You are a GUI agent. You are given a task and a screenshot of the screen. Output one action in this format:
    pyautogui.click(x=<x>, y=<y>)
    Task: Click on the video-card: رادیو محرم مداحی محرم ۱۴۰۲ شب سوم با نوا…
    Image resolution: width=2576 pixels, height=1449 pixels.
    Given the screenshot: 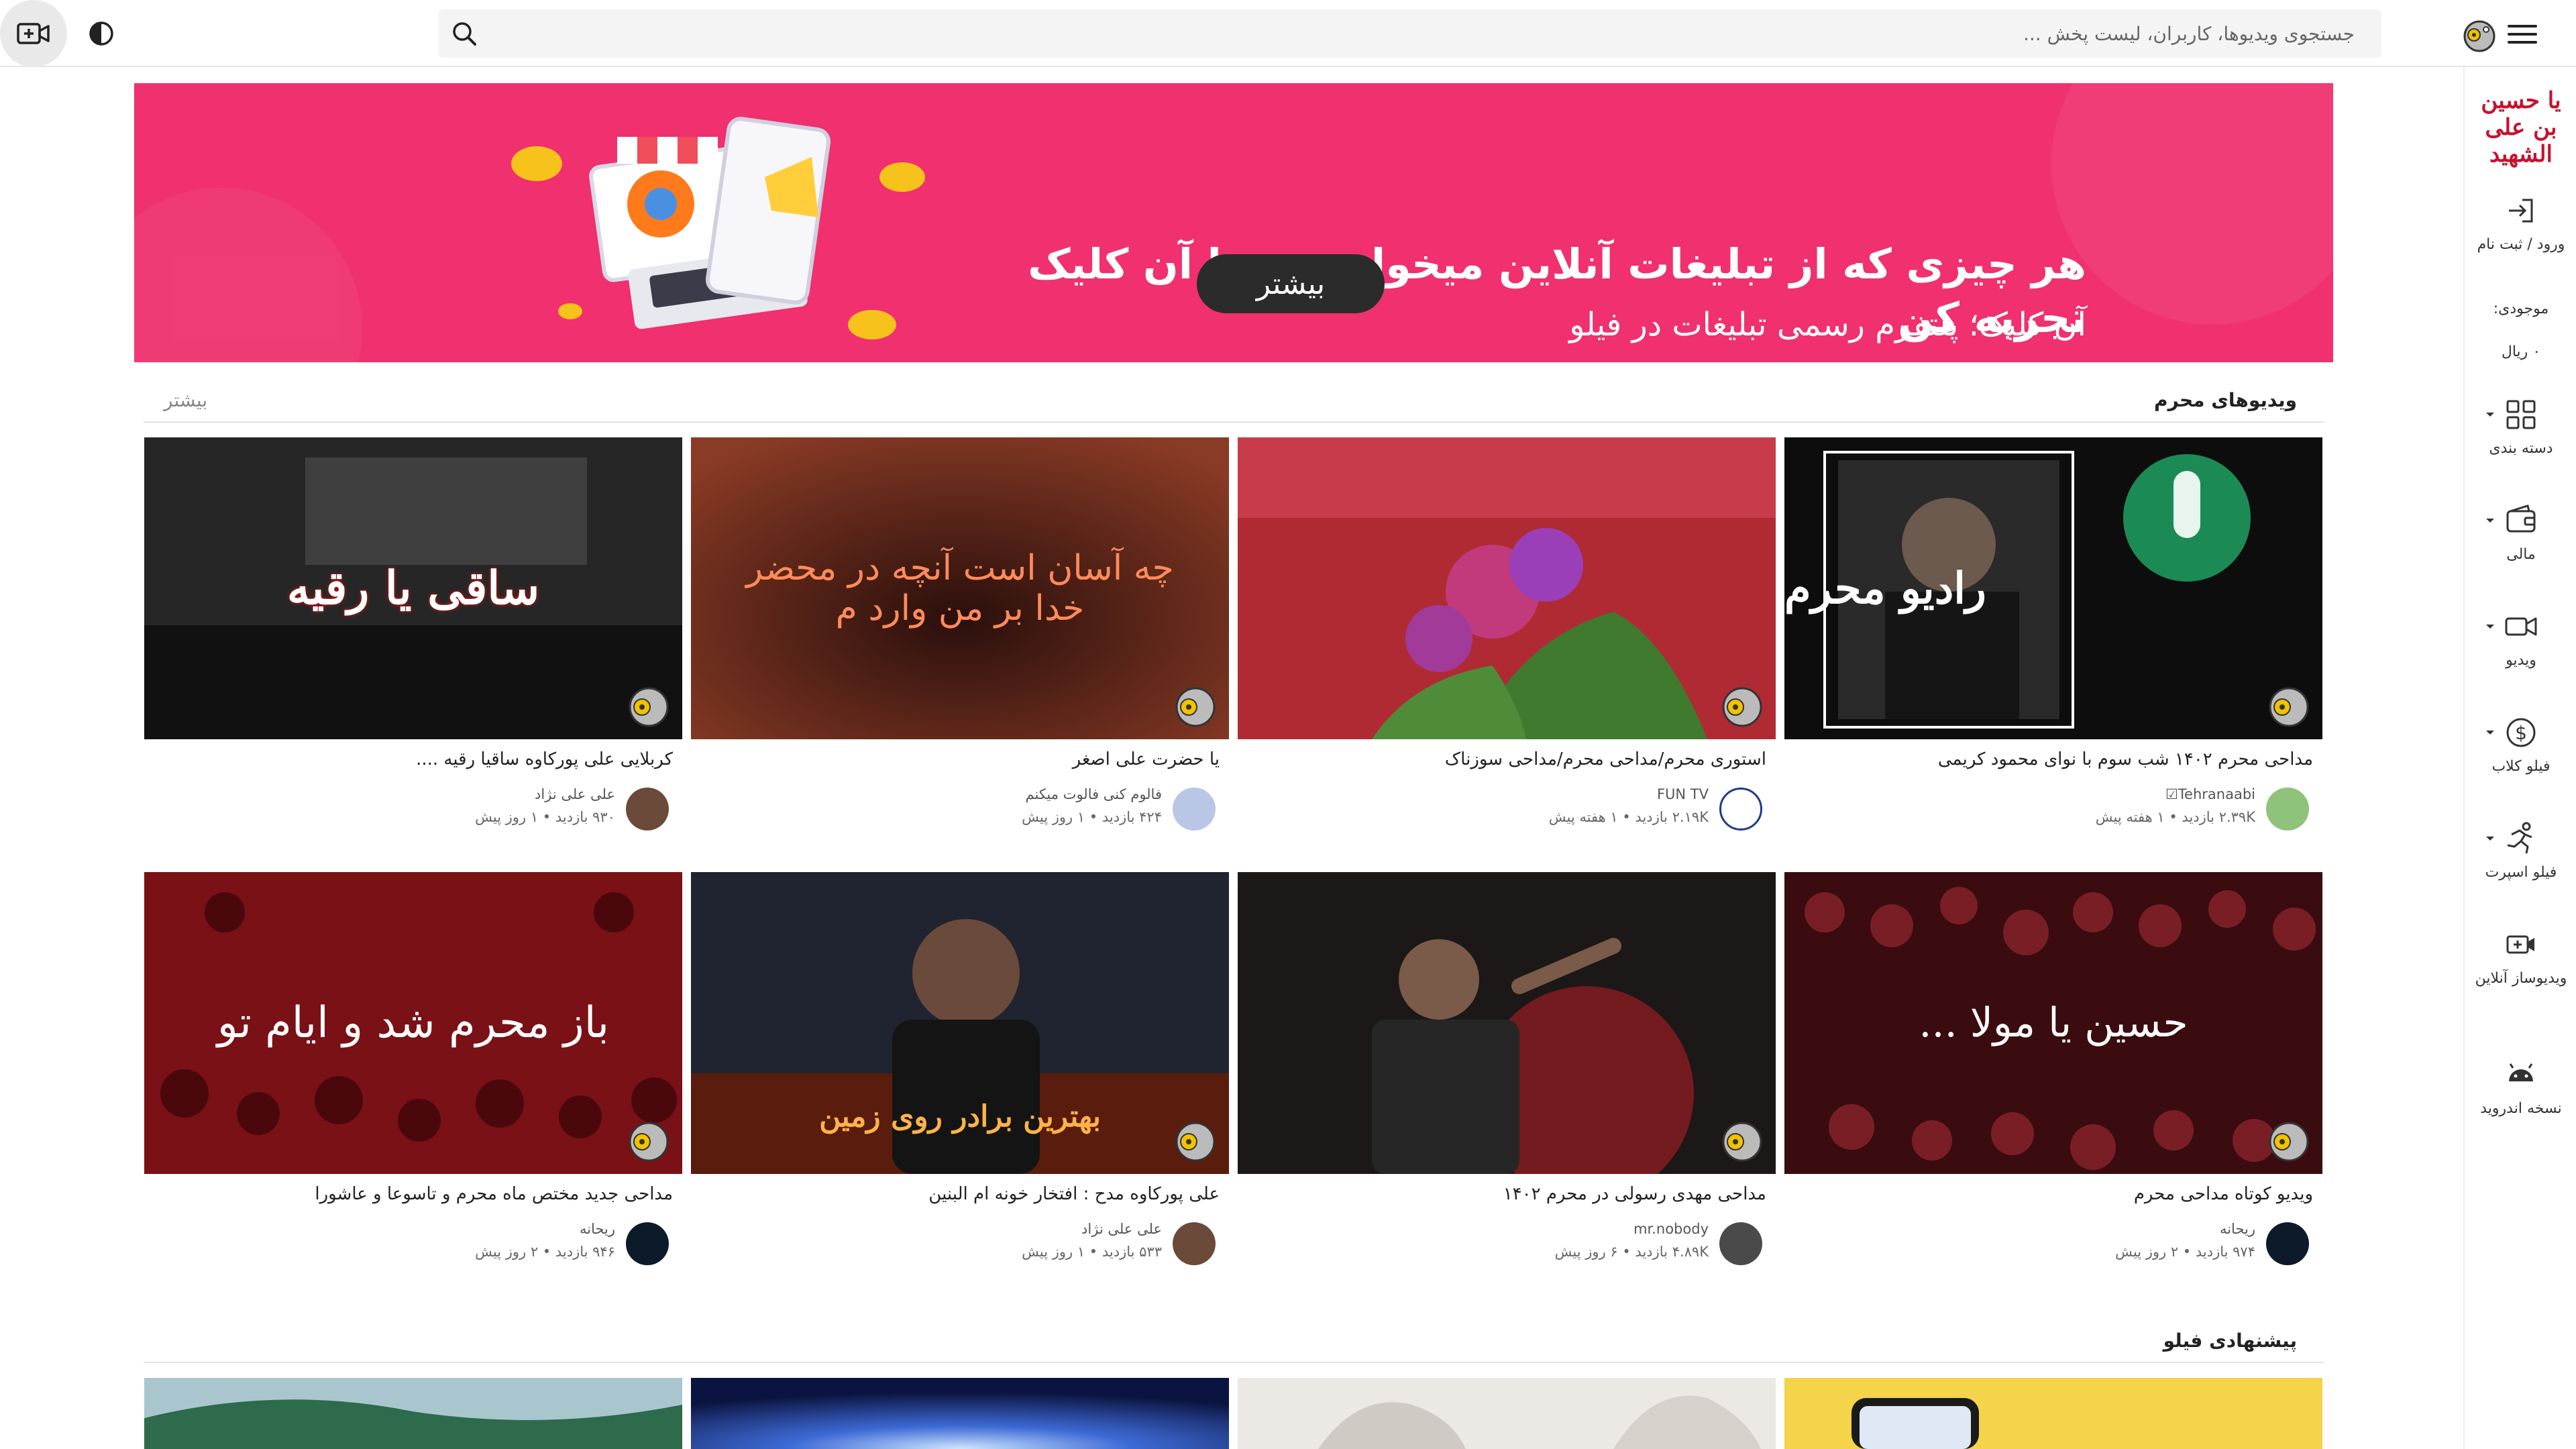 What is the action you would take?
    pyautogui.click(x=2053, y=636)
    